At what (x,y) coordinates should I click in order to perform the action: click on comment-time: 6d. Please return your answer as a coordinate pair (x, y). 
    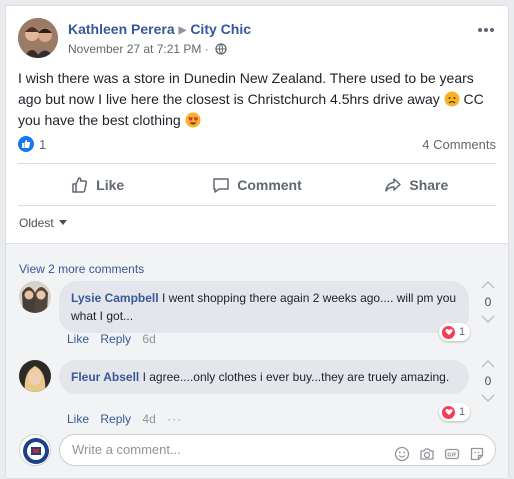
    Looking at the image, I should click on (148, 339).